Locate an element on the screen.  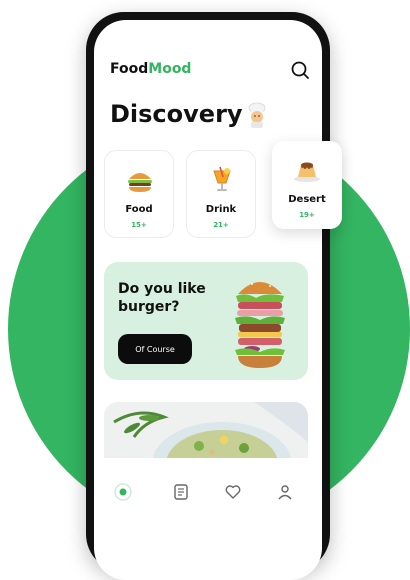
pudding-icon is located at coordinates (307, 172).